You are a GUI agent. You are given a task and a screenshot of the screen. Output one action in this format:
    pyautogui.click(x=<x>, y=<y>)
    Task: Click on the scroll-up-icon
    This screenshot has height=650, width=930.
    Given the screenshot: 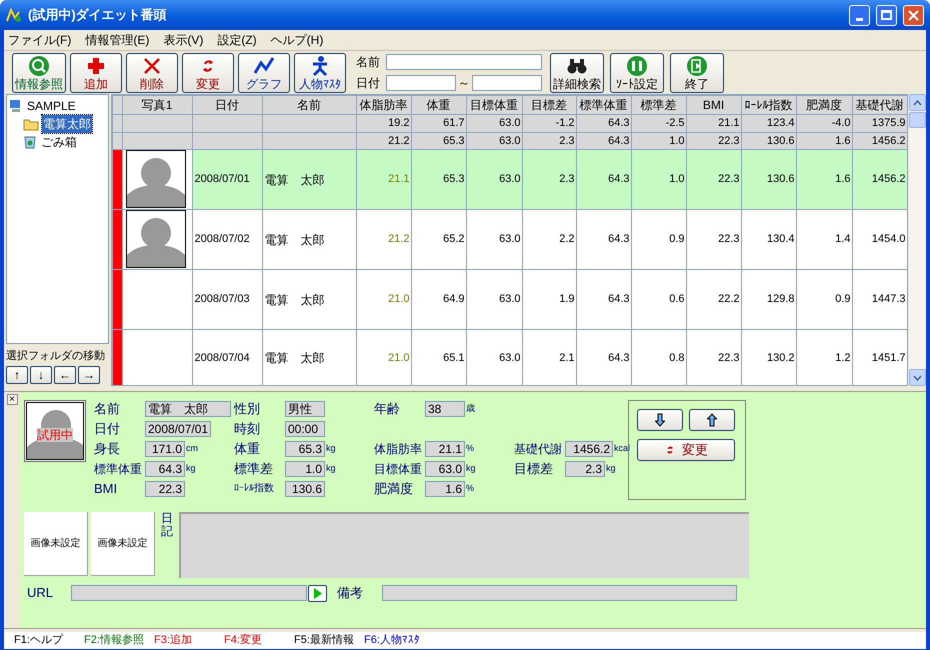 What is the action you would take?
    pyautogui.click(x=917, y=103)
    